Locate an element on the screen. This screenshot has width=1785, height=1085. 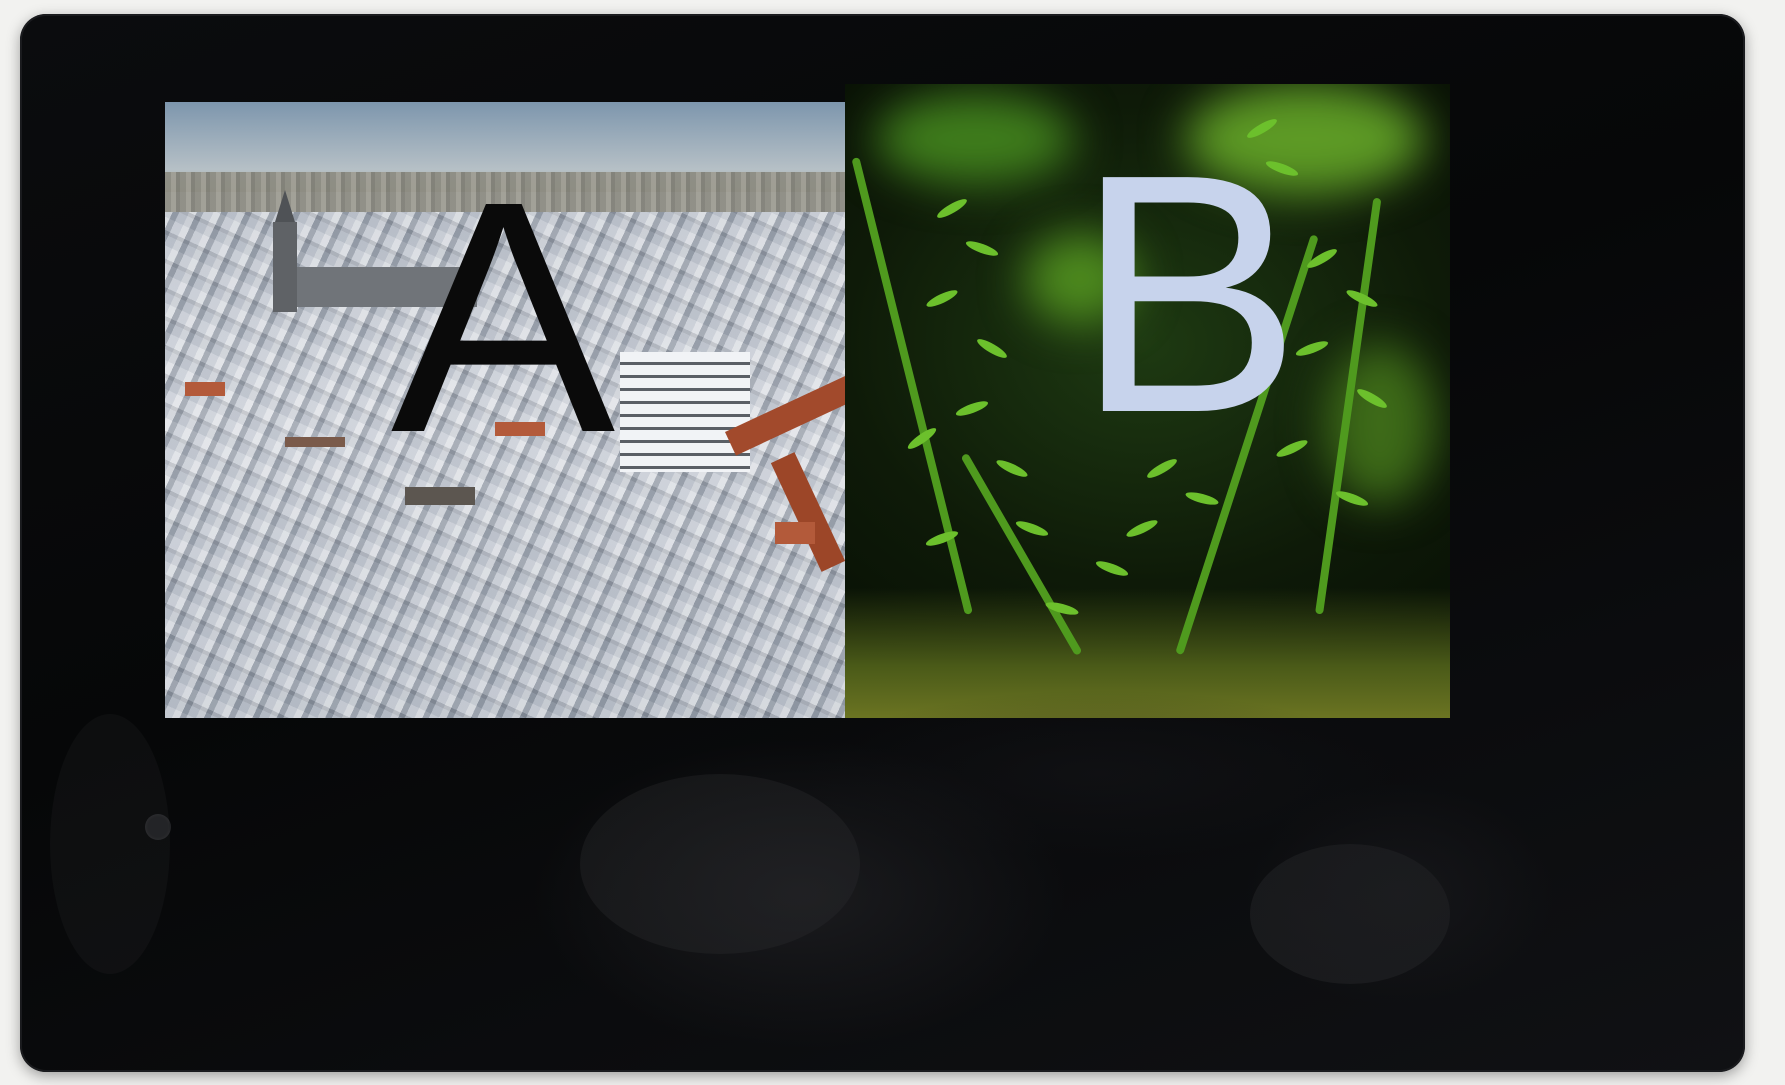
label-b: B is located at coordinates (1188, 294).